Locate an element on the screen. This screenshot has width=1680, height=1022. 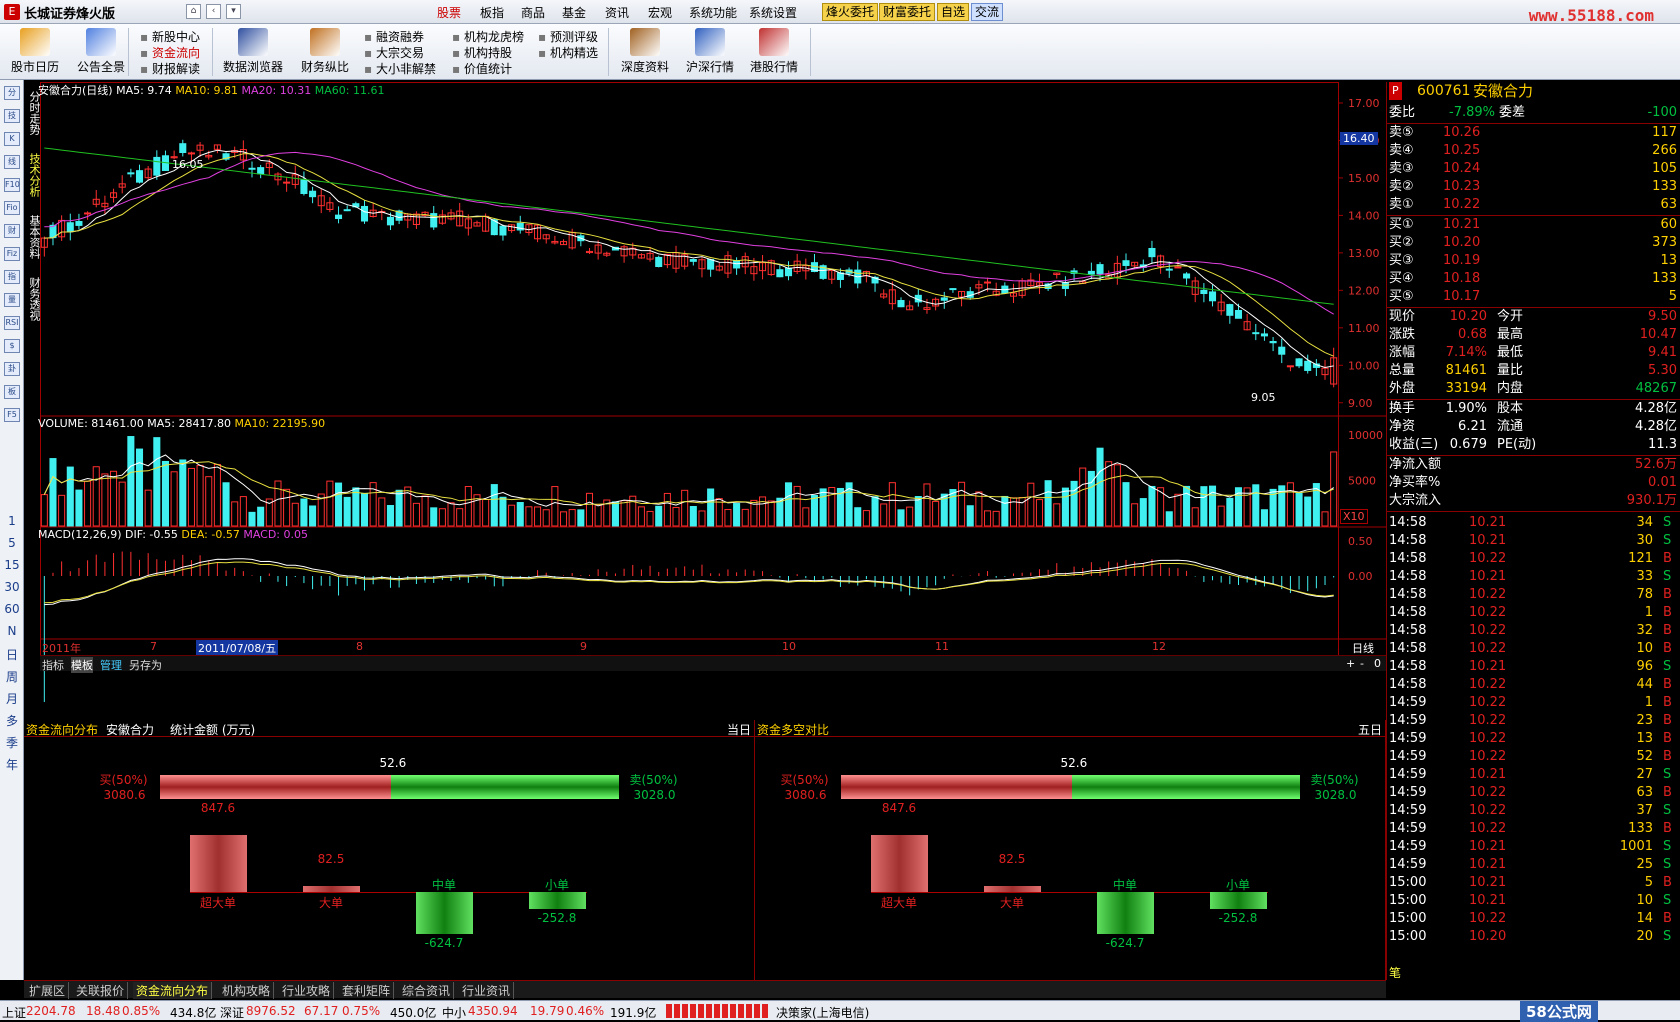
menu-2: 商品 is located at coordinates (533, 12).